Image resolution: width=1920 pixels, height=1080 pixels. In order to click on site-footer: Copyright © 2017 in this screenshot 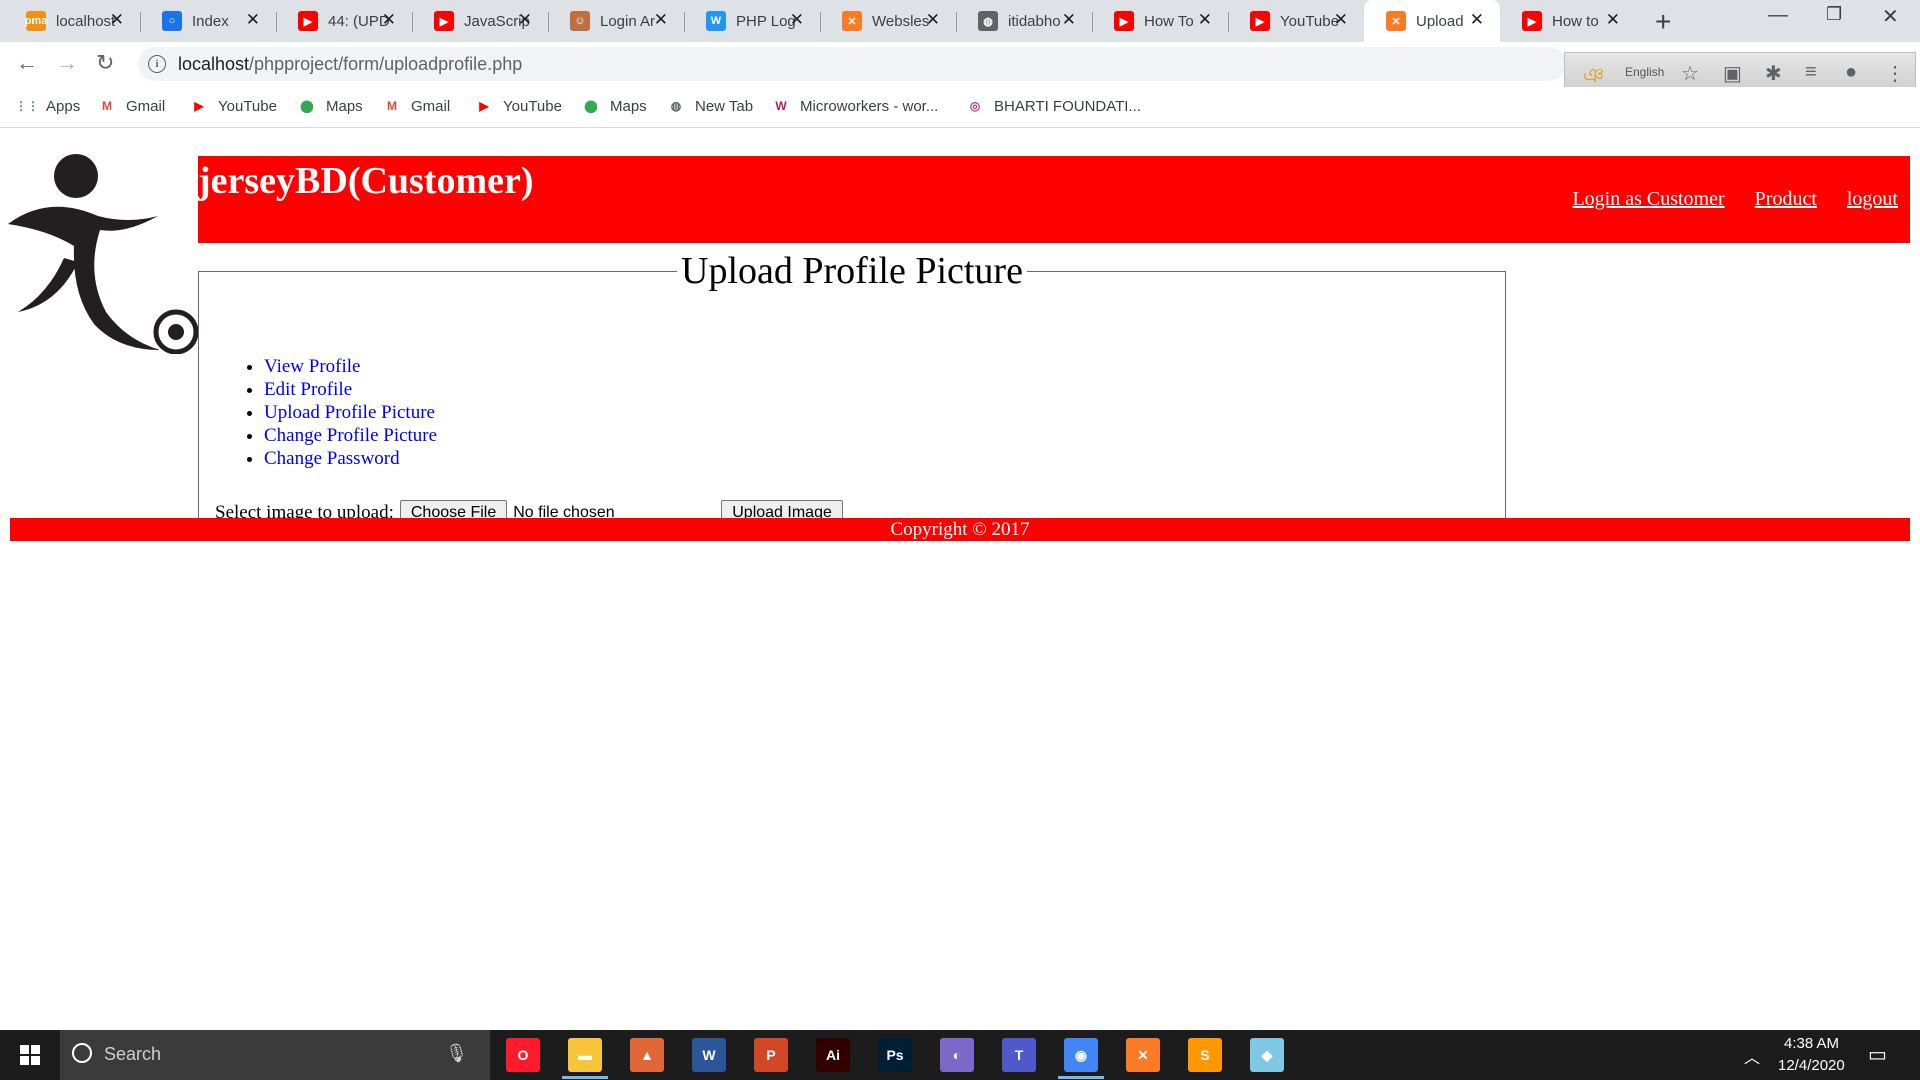, I will do `click(960, 529)`.